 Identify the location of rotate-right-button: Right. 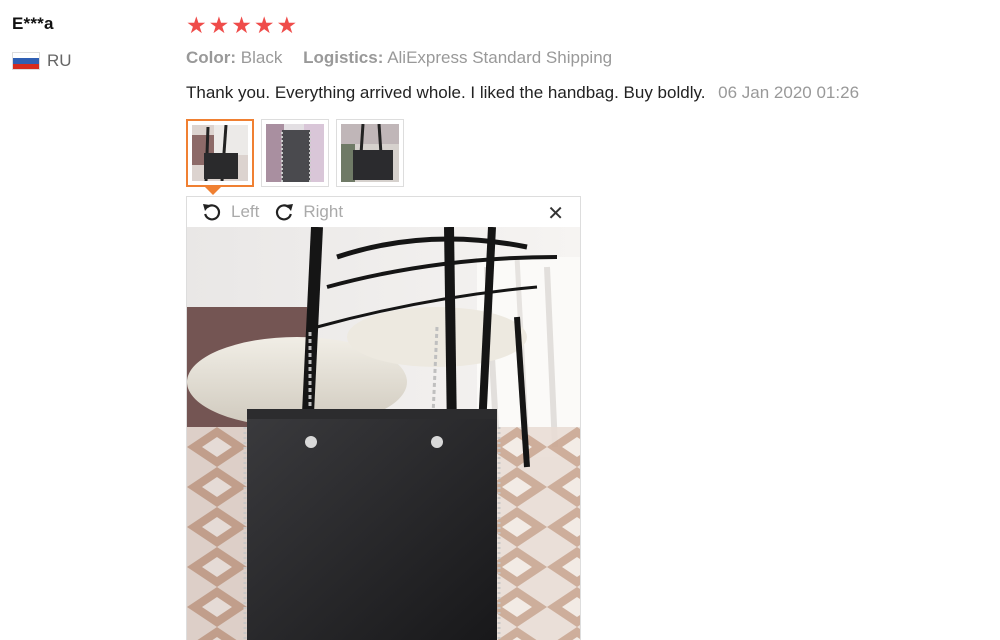
(308, 212).